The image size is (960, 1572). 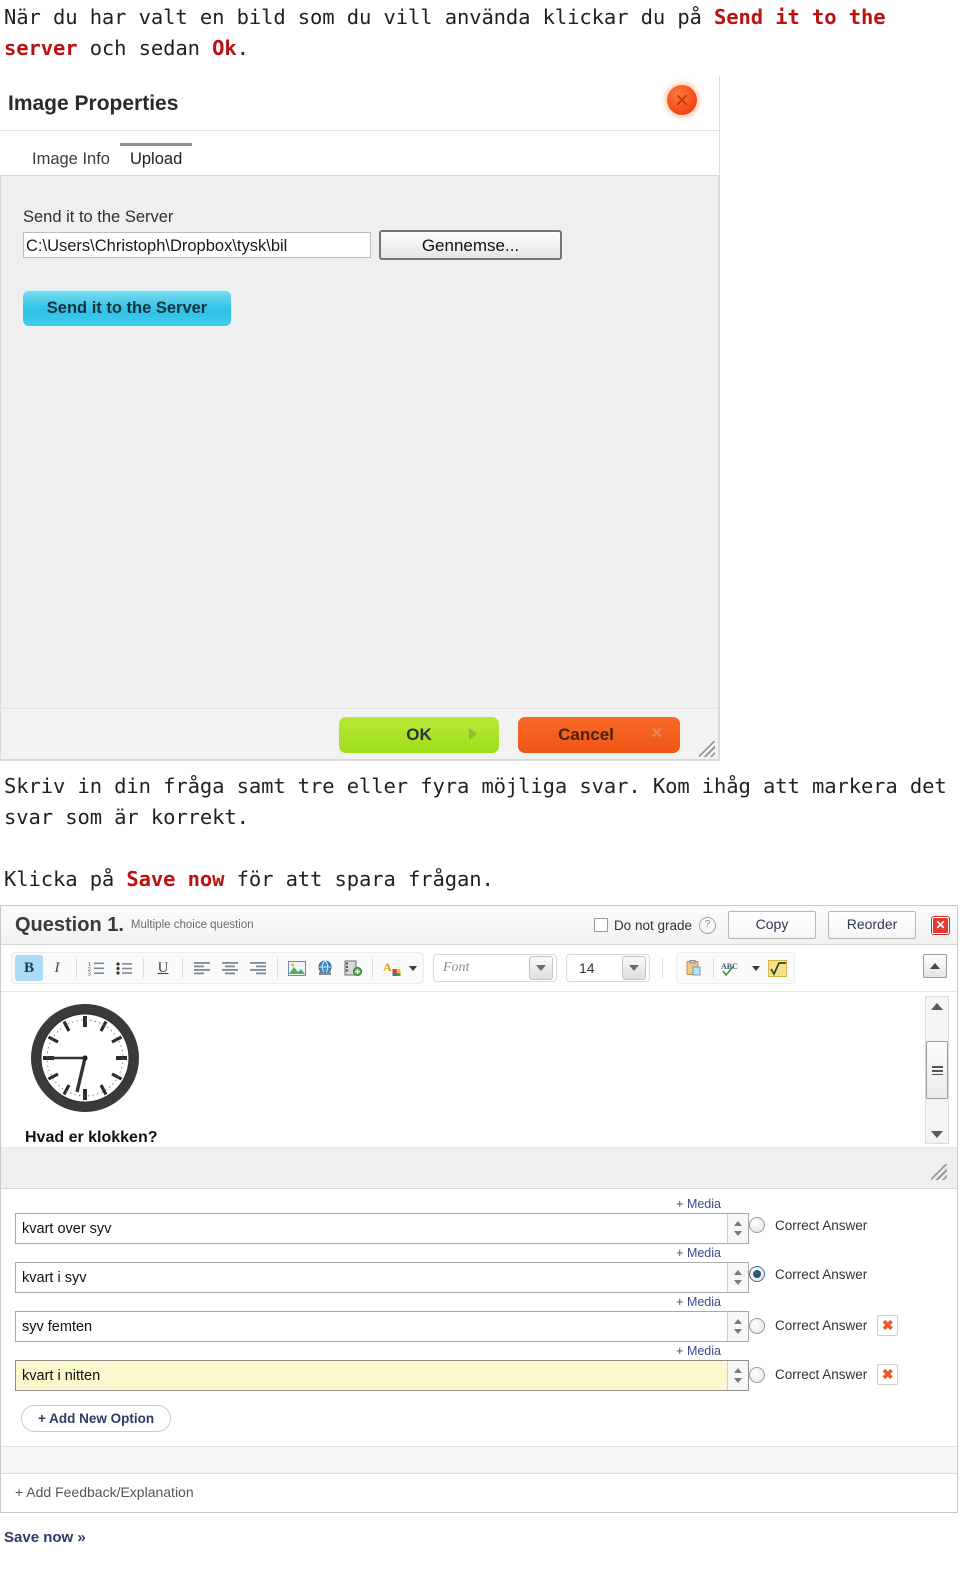 What do you see at coordinates (872, 925) in the screenshot?
I see `reorder-button: Reorder` at bounding box center [872, 925].